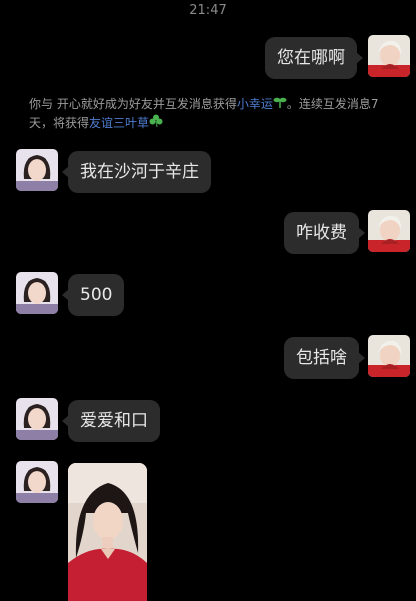  I want to click on message-bubble-outgoing: 包括啥, so click(324, 358).